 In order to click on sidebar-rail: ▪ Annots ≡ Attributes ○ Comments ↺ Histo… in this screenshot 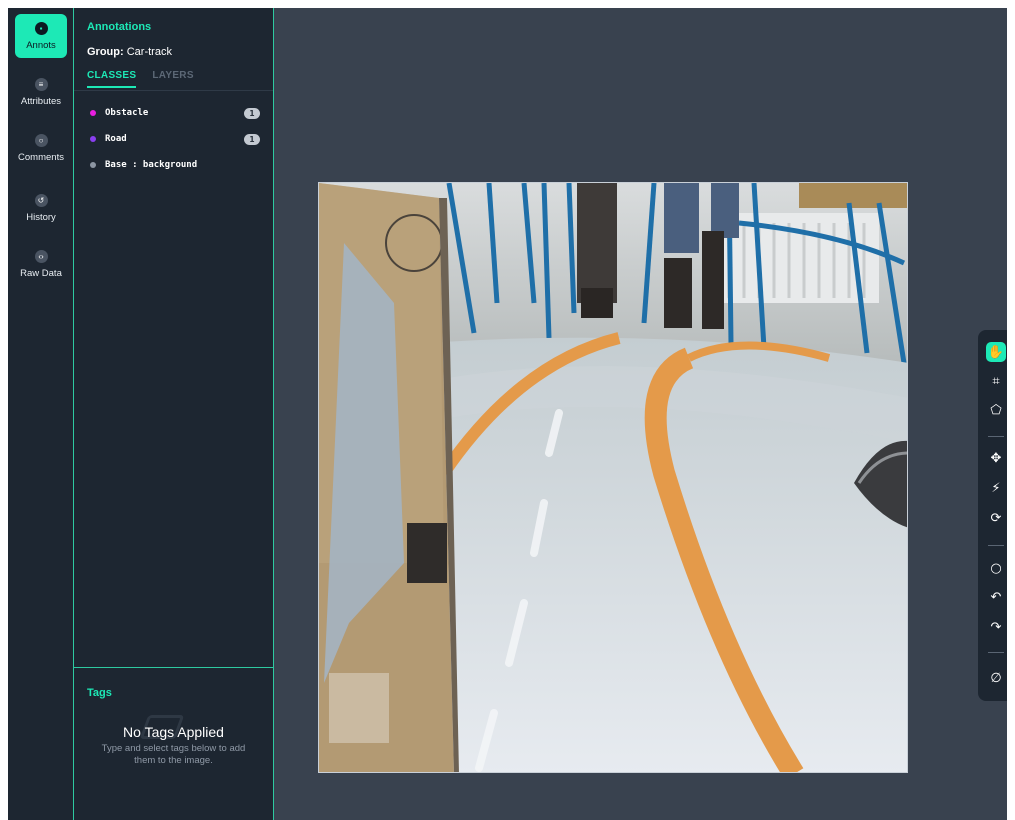, I will do `click(41, 414)`.